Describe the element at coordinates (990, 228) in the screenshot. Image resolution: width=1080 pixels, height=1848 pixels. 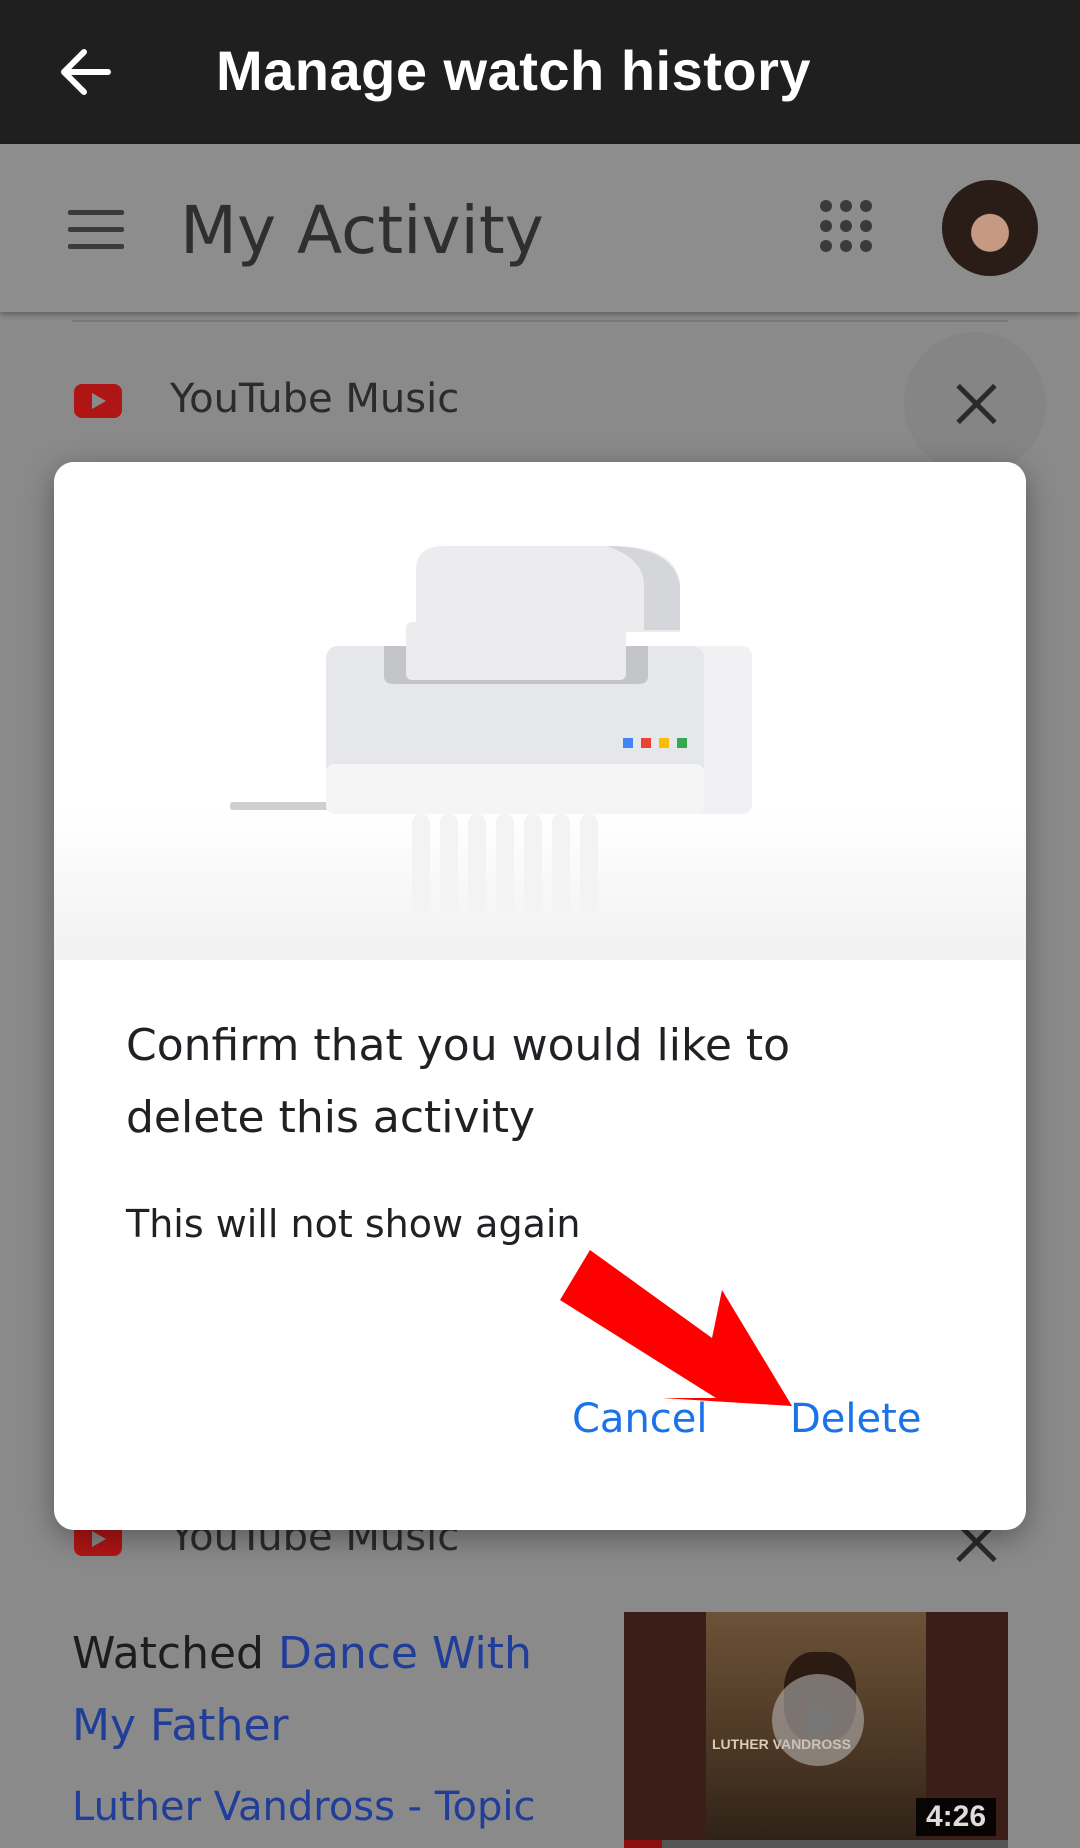
I see `avatar` at that location.